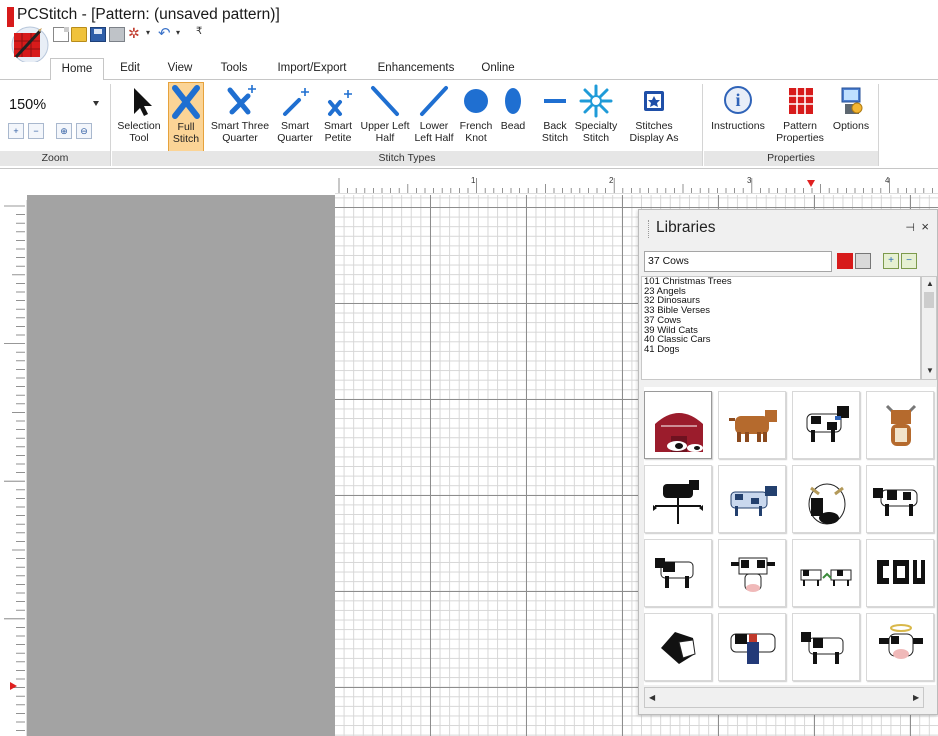 This screenshot has width=938, height=736. What do you see at coordinates (678, 425) in the screenshot?
I see `thumbnail-barn-cows` at bounding box center [678, 425].